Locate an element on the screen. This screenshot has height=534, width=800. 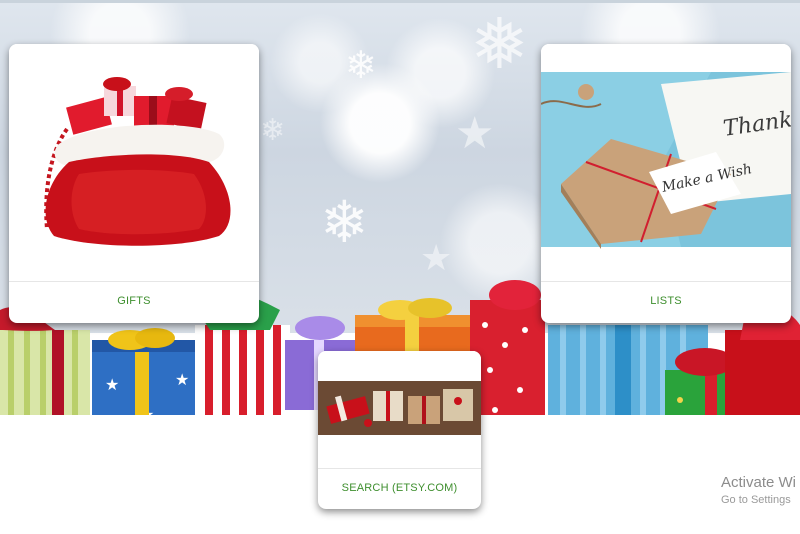
search-card-image is located at coordinates (399, 410).